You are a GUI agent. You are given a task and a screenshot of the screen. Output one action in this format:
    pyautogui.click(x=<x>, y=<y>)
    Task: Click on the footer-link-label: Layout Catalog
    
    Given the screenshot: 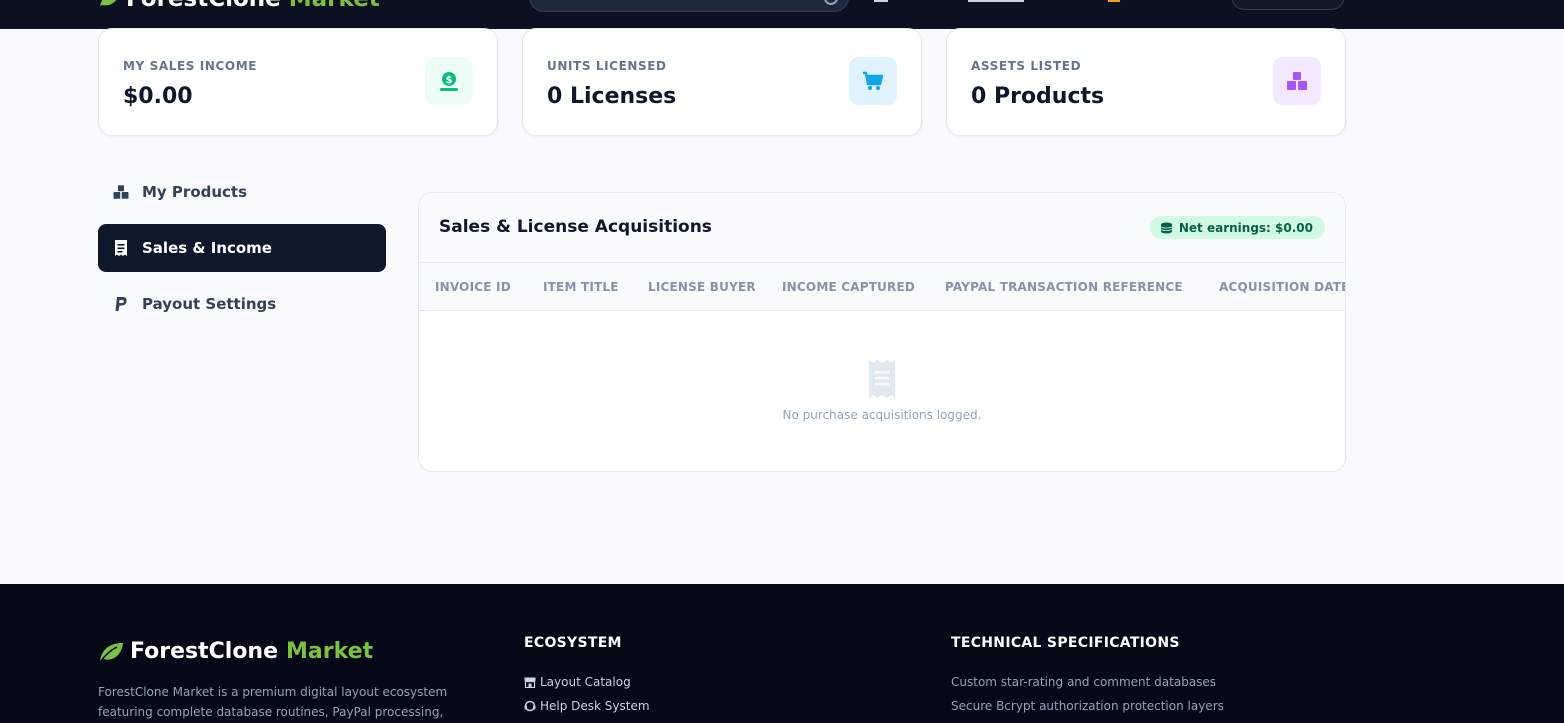 What is the action you would take?
    pyautogui.click(x=585, y=682)
    